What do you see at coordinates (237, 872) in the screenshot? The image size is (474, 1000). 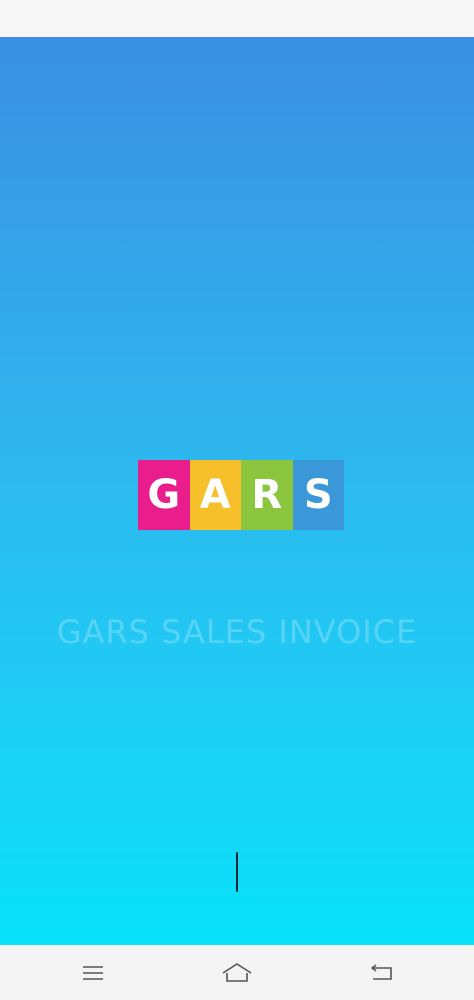 I see `loading-indicator` at bounding box center [237, 872].